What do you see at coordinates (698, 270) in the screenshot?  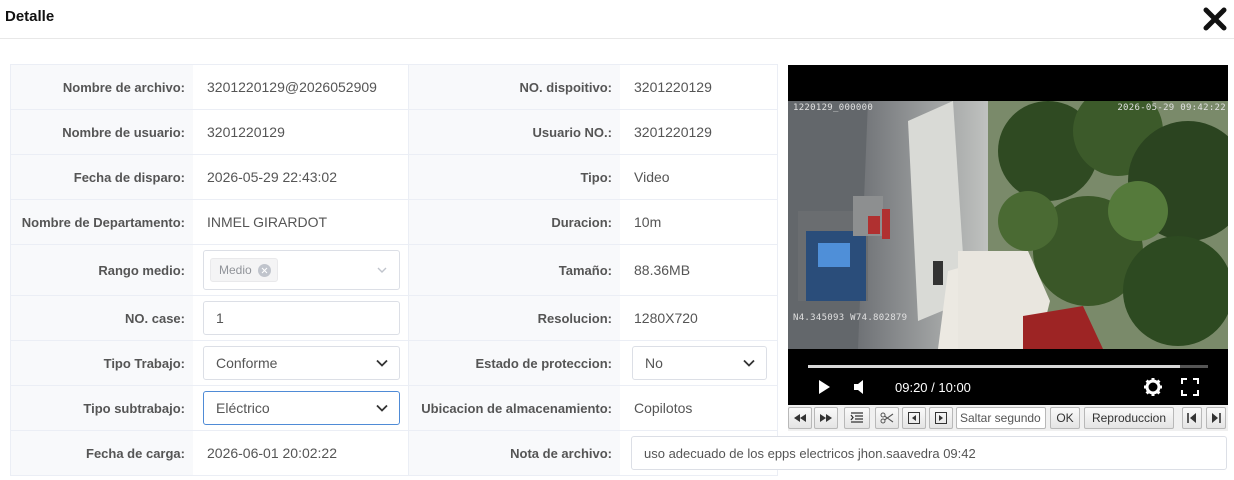 I see `tamano-value: 88.36MB` at bounding box center [698, 270].